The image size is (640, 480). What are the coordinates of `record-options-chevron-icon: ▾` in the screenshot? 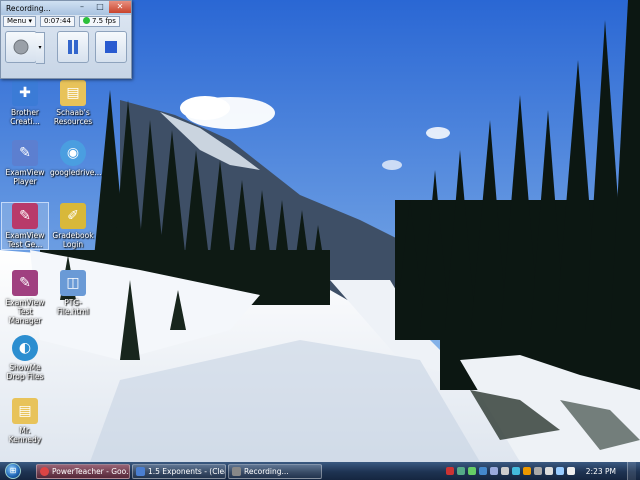 It's located at (40, 48).